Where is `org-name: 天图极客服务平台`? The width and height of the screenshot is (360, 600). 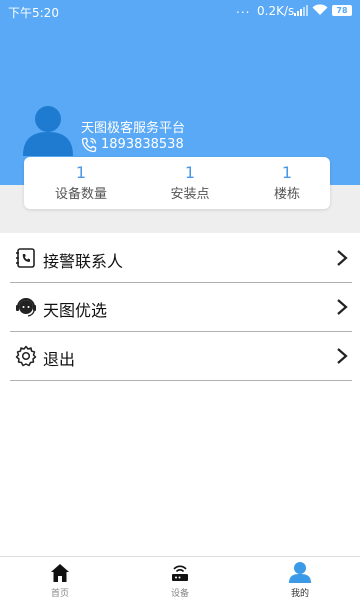 org-name: 天图极客服务平台 is located at coordinates (133, 128).